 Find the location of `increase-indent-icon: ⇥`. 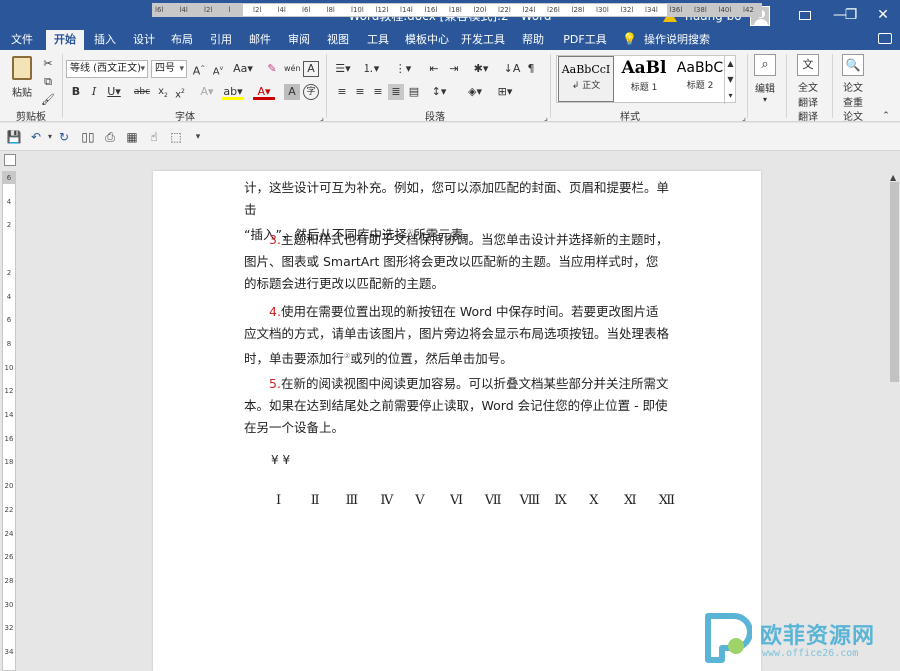

increase-indent-icon: ⇥ is located at coordinates (454, 69).